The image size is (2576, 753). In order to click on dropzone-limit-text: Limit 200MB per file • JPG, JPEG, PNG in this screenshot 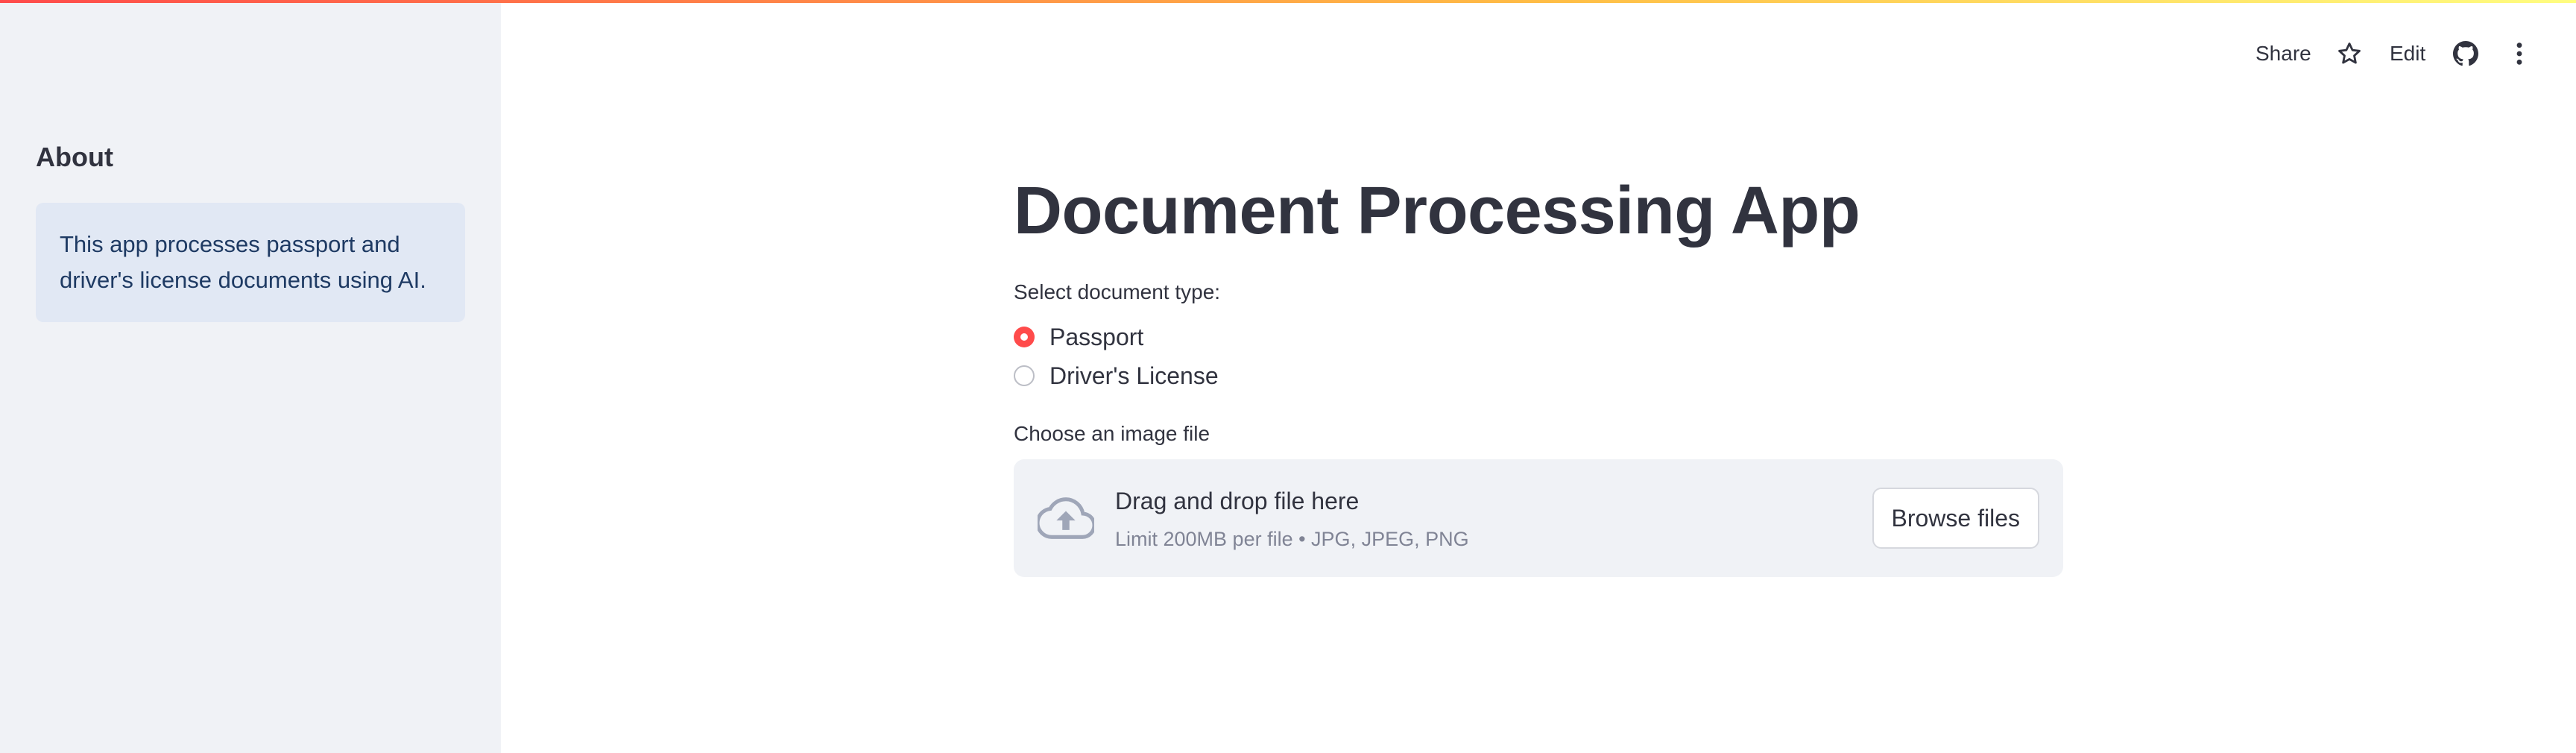, I will do `click(1292, 539)`.